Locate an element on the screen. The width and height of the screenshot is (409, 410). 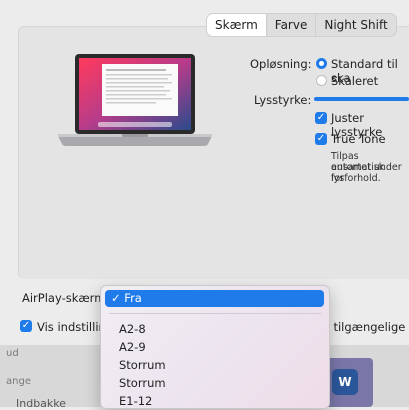
laptop-display-icon is located at coordinates (135, 100).